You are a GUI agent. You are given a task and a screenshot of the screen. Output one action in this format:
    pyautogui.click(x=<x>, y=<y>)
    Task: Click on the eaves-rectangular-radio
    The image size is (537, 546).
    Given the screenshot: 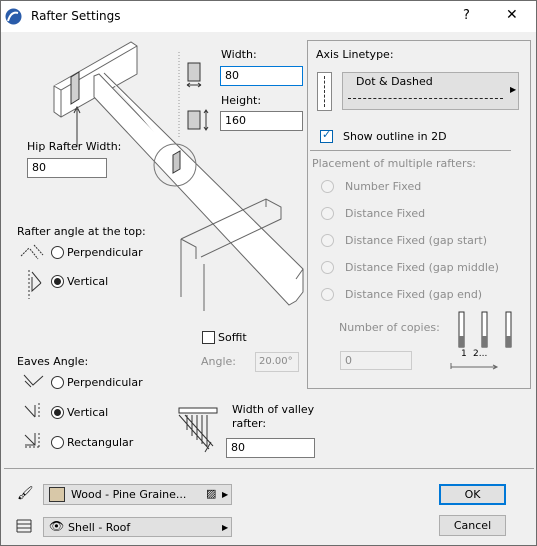 What is the action you would take?
    pyautogui.click(x=57, y=442)
    